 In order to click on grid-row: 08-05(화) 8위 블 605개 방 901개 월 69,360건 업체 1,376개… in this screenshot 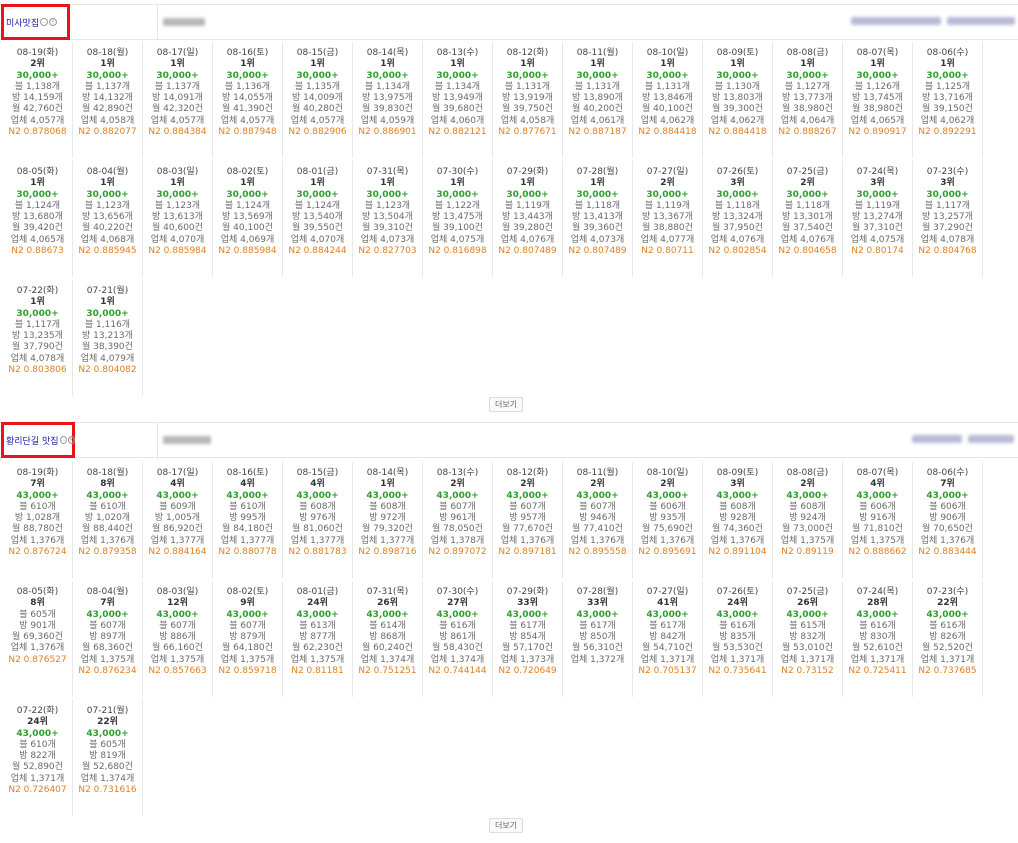, I will do `click(509, 640)`.